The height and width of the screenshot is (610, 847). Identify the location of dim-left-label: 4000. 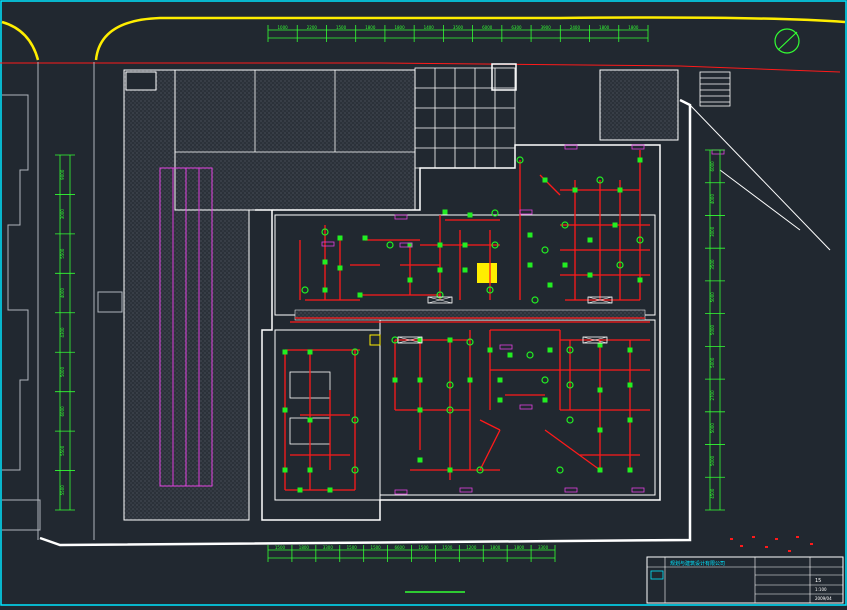
(62, 293).